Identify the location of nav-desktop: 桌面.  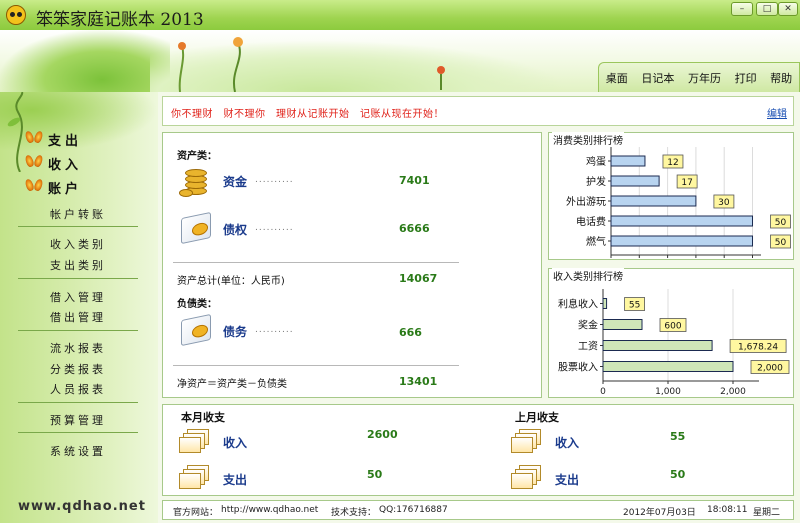
(617, 78).